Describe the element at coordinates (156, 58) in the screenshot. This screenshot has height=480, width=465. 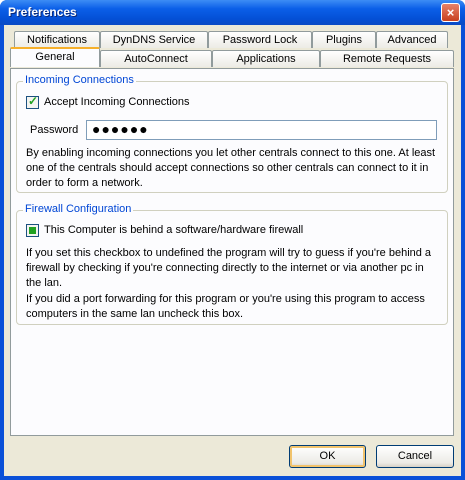
I see `tab-autoconnect: AutoConnect` at that location.